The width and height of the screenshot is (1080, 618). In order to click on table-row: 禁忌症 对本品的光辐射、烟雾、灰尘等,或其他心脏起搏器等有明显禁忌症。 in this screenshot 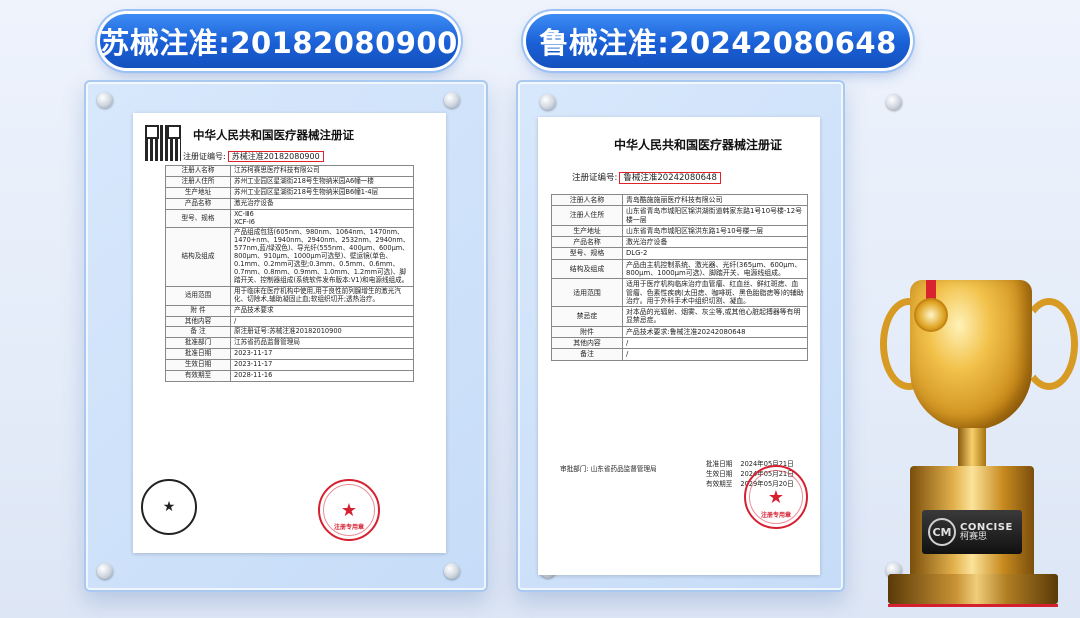, I will do `click(679, 316)`.